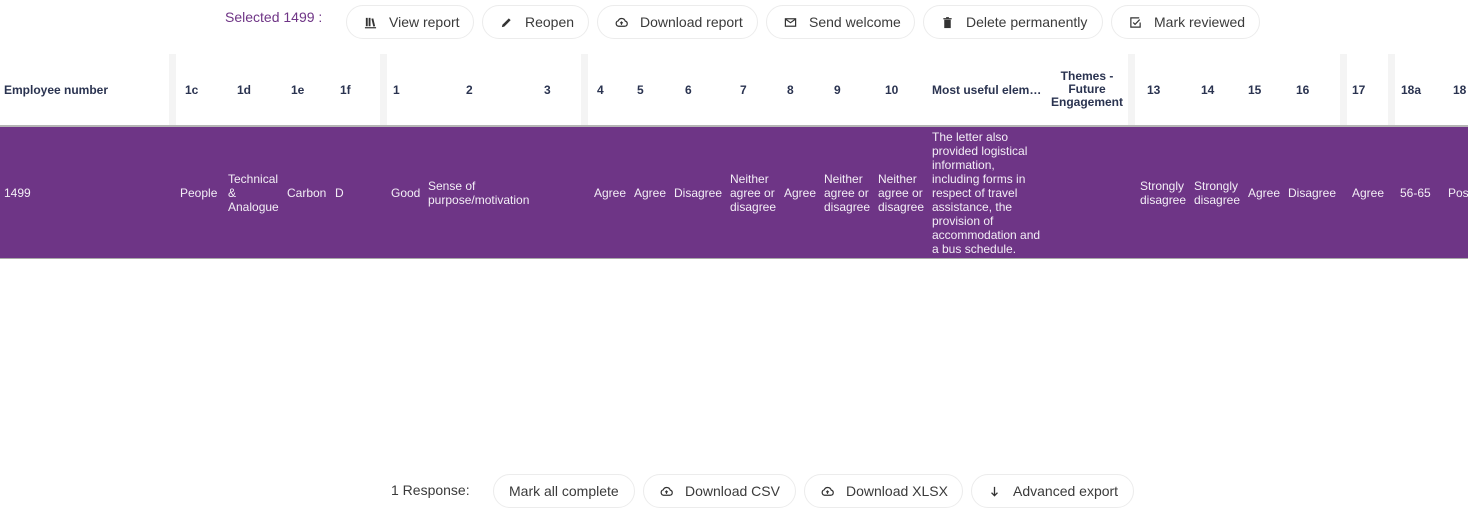 Image resolution: width=1468 pixels, height=513 pixels. Describe the element at coordinates (947, 22) in the screenshot. I see `trash-icon` at that location.